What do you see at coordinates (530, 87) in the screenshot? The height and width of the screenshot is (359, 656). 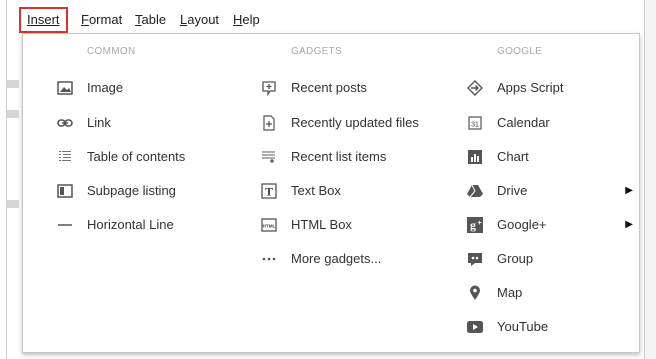 I see `menu-item-label: Apps Script` at bounding box center [530, 87].